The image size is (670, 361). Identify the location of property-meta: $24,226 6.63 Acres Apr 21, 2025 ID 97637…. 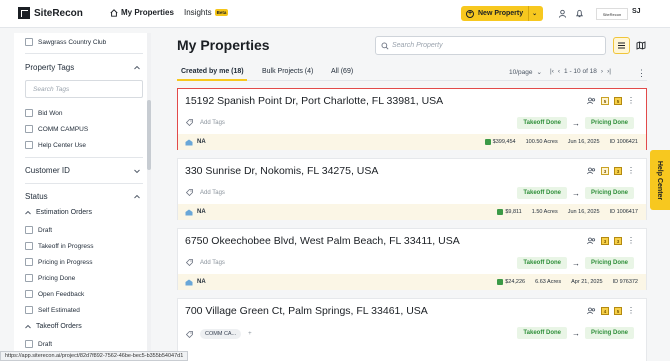
(567, 282).